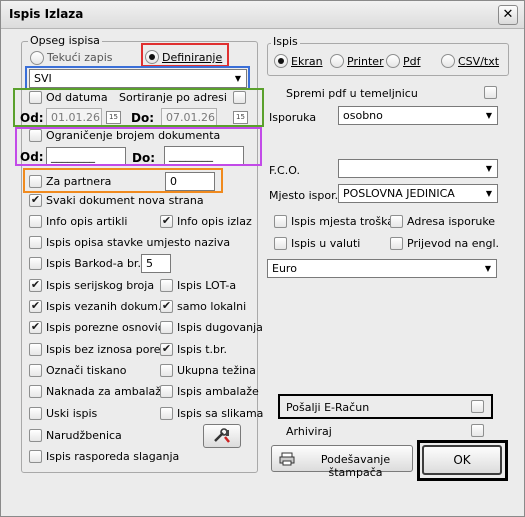 The image size is (525, 517). I want to click on valuta-combo: Euro ▼, so click(382, 268).